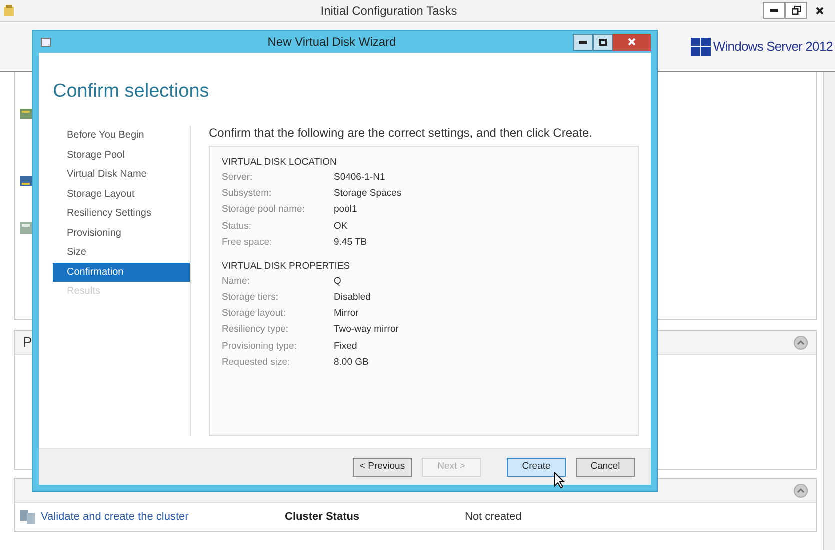 Image resolution: width=835 pixels, height=550 pixels. I want to click on wizard-step: Virtual Disk Name, so click(121, 174).